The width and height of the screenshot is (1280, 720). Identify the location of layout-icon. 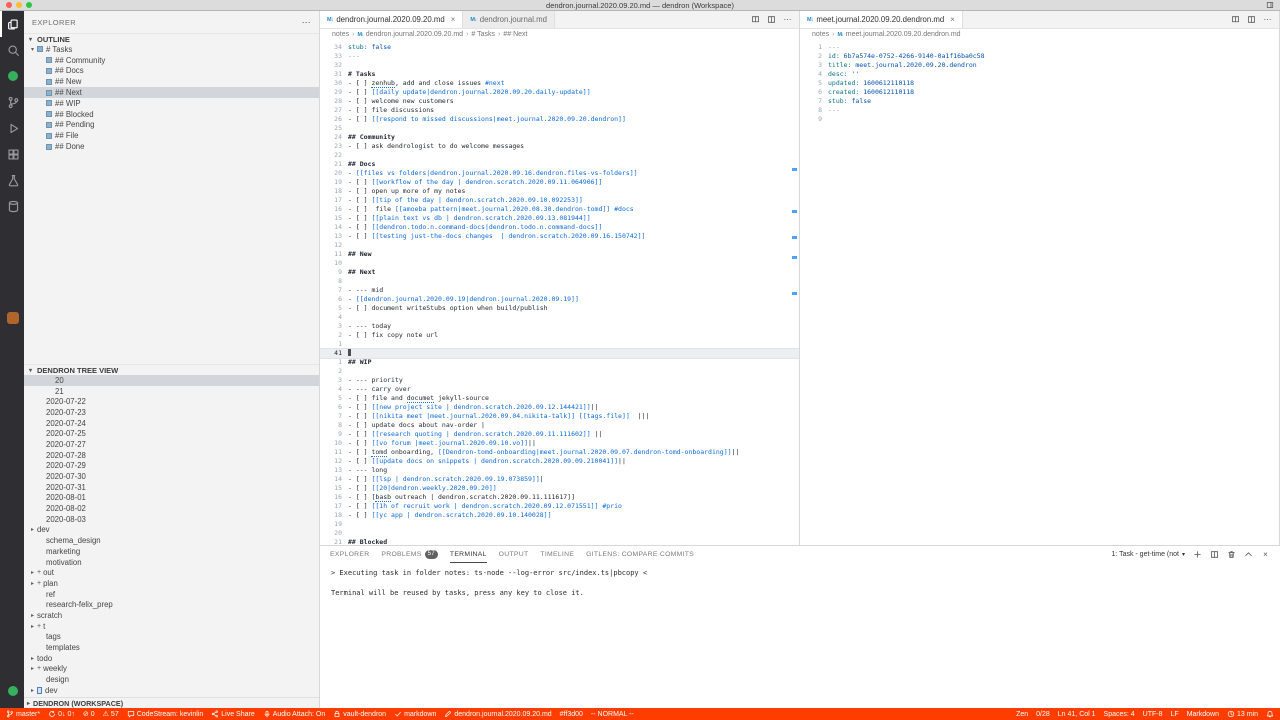
(1270, 5).